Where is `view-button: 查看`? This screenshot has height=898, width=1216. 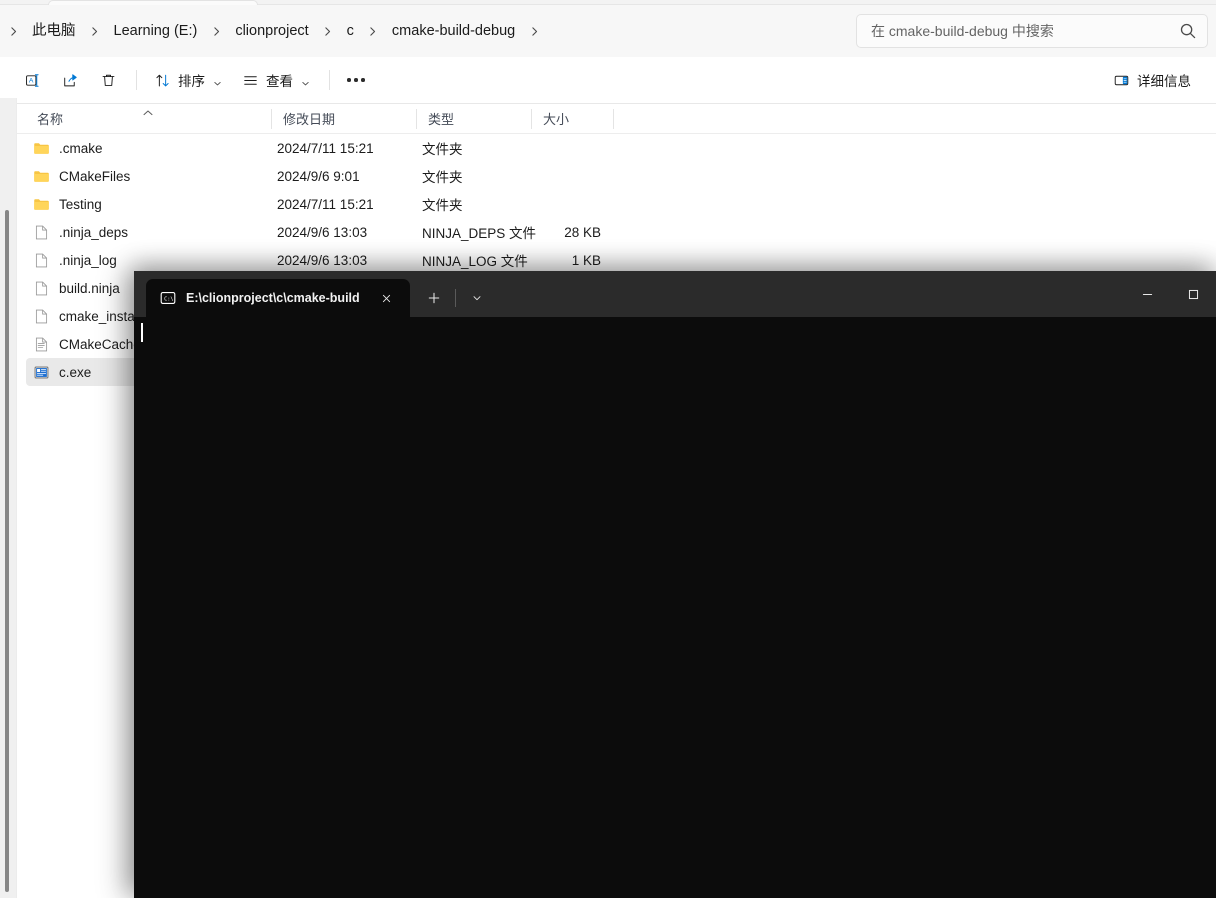
view-button: 查看 is located at coordinates (276, 80).